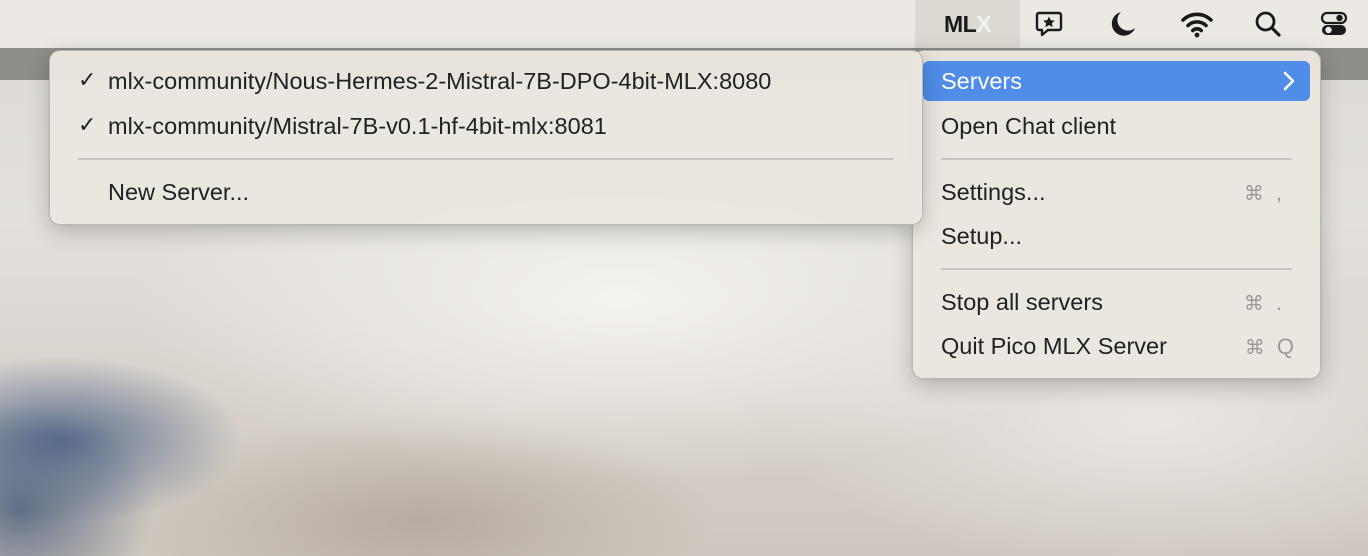  I want to click on menu-item-settings: Settings... ⌘ ,, so click(1116, 192).